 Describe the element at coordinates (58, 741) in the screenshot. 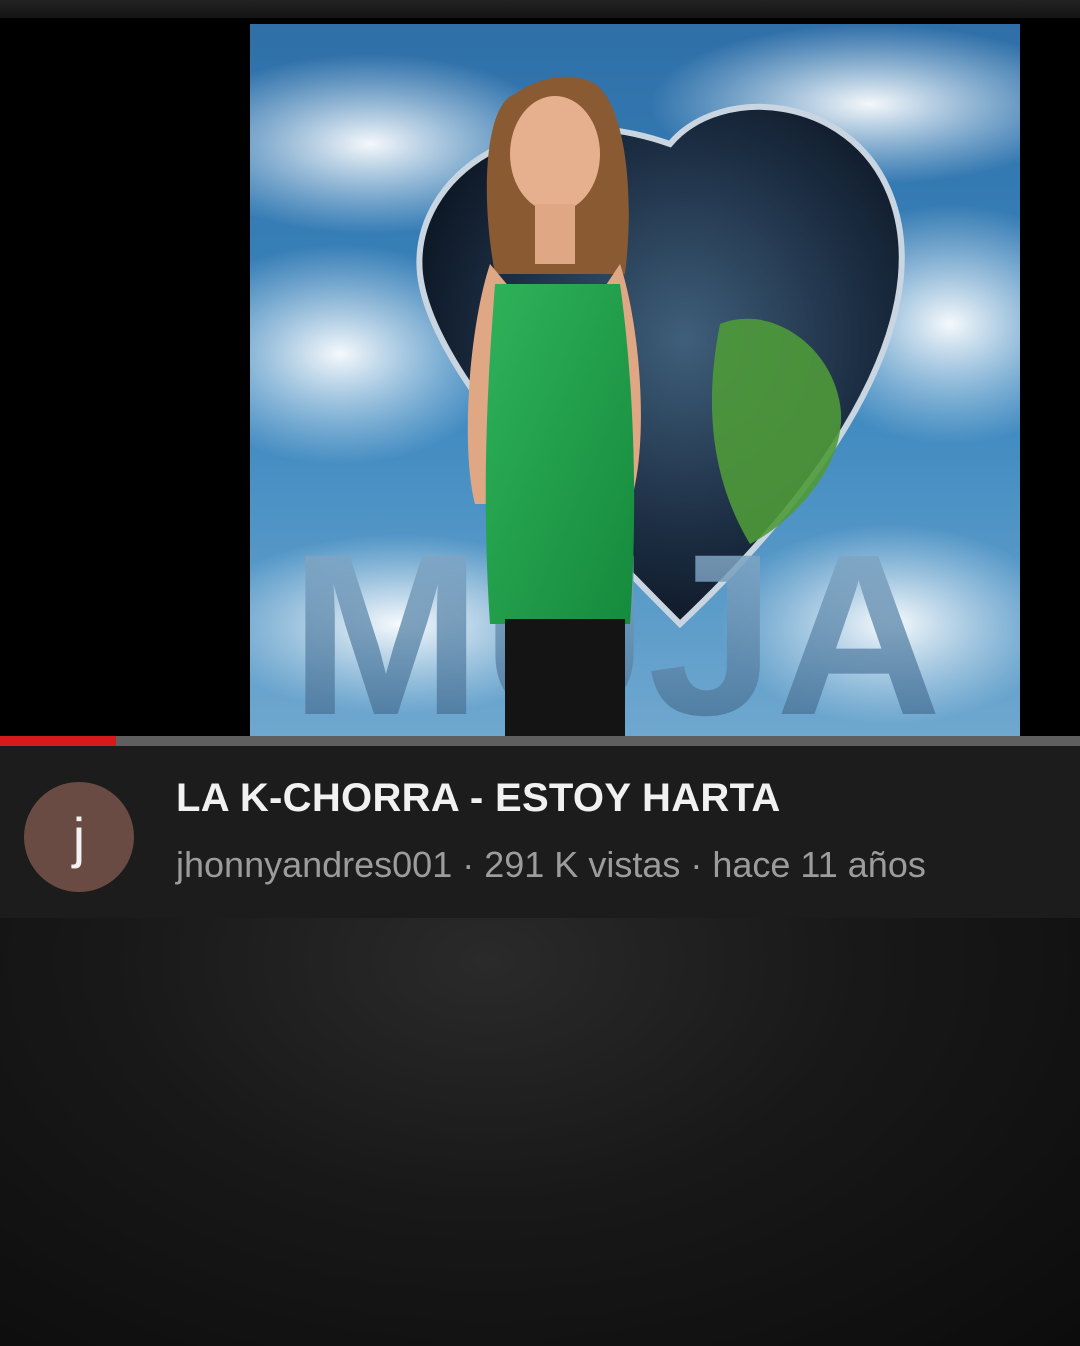

I see `progress-played` at that location.